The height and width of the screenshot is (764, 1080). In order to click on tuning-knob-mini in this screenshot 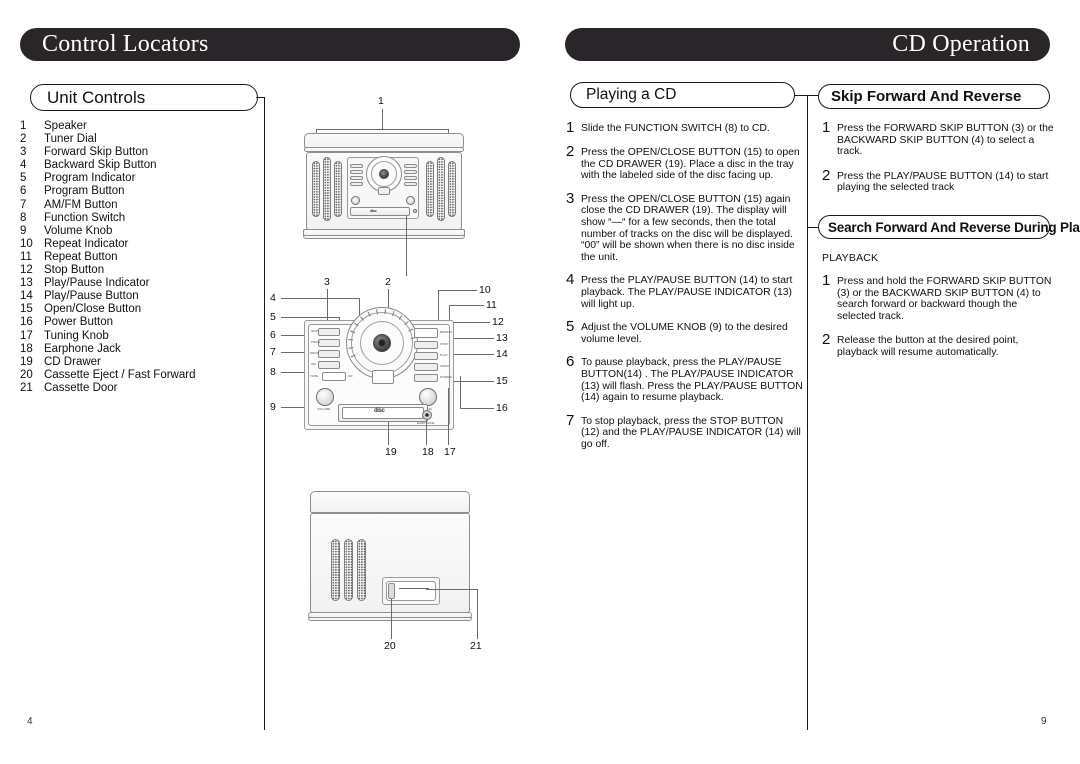, I will do `click(410, 200)`.